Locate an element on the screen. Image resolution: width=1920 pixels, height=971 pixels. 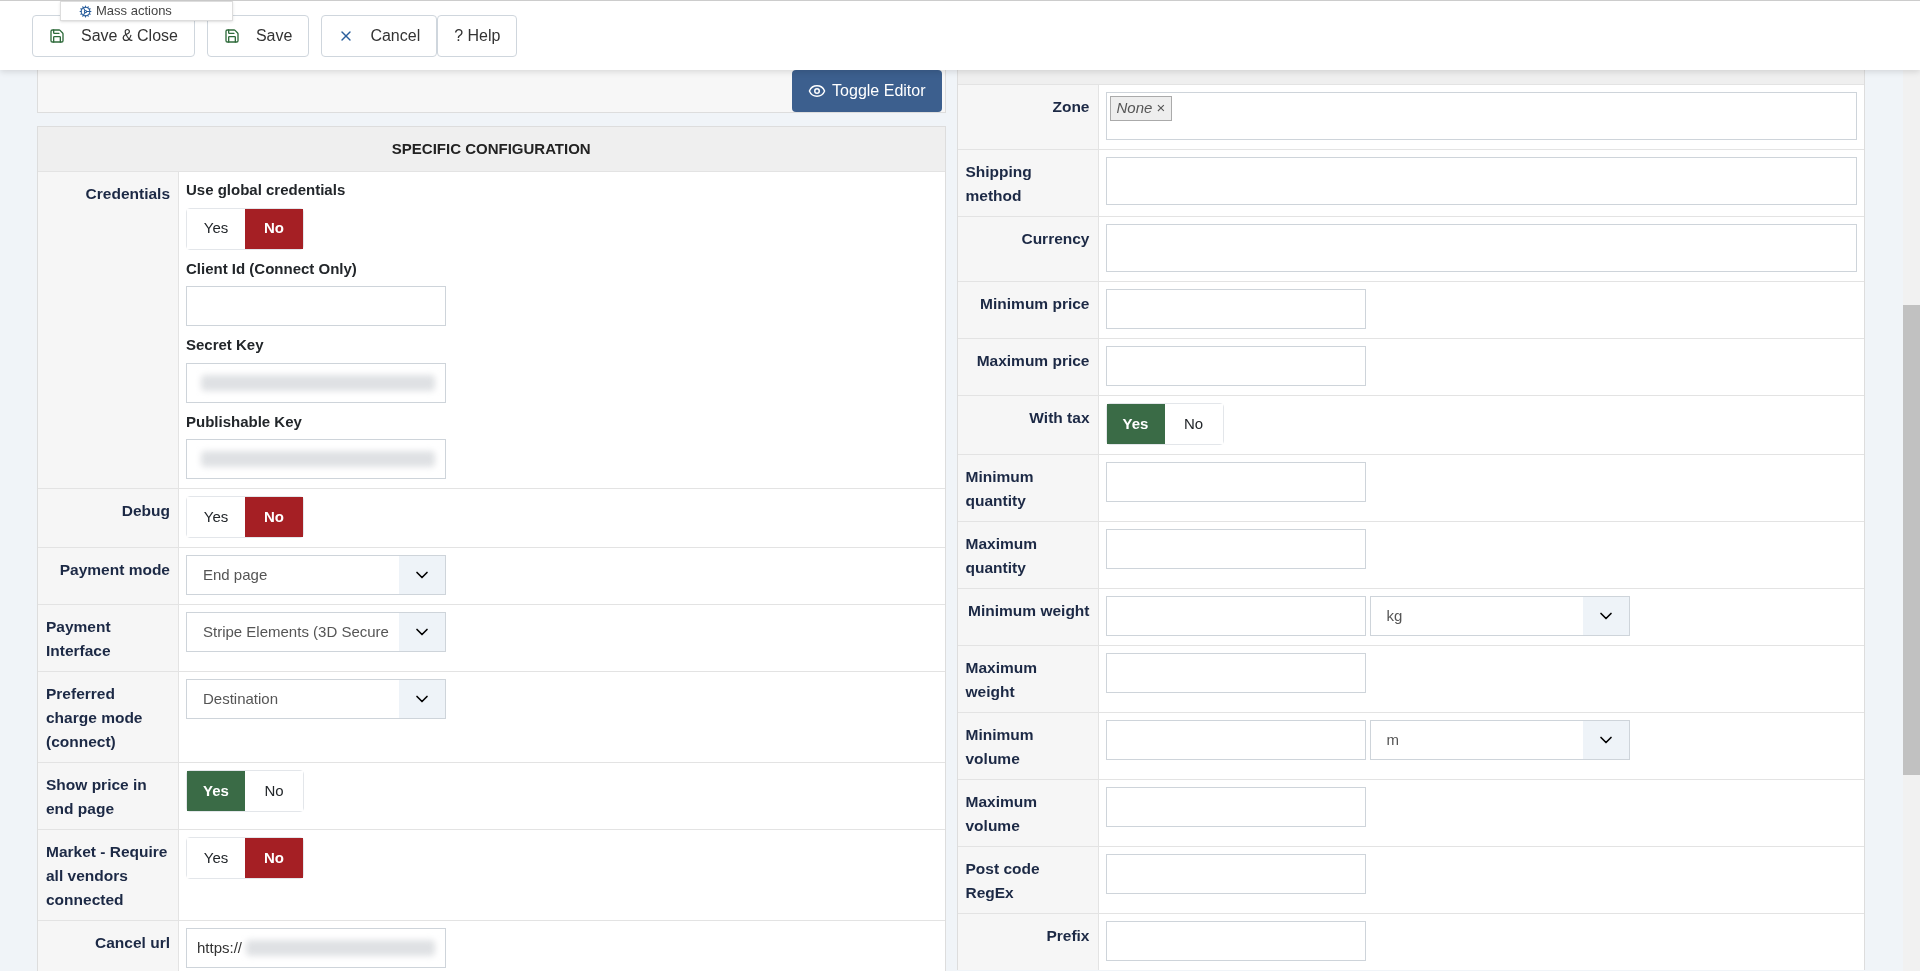
field-label: Market - Require all vendors connected is located at coordinates (107, 876).